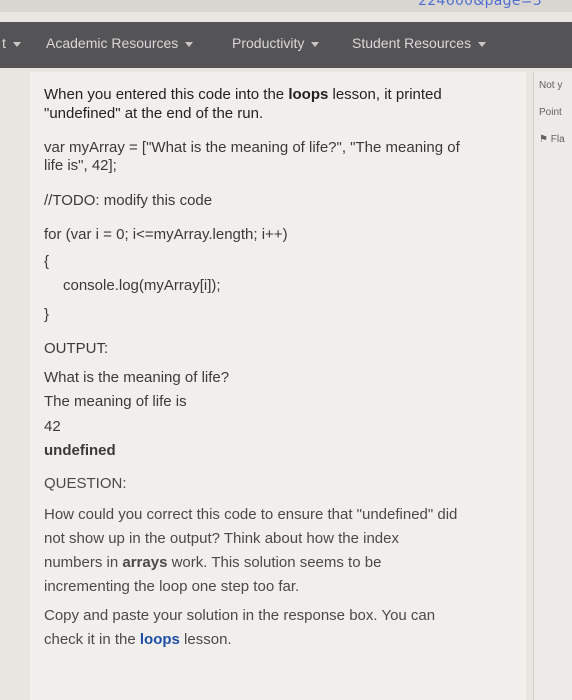  What do you see at coordinates (205, 639) in the screenshot?
I see `question-text: lesson.` at bounding box center [205, 639].